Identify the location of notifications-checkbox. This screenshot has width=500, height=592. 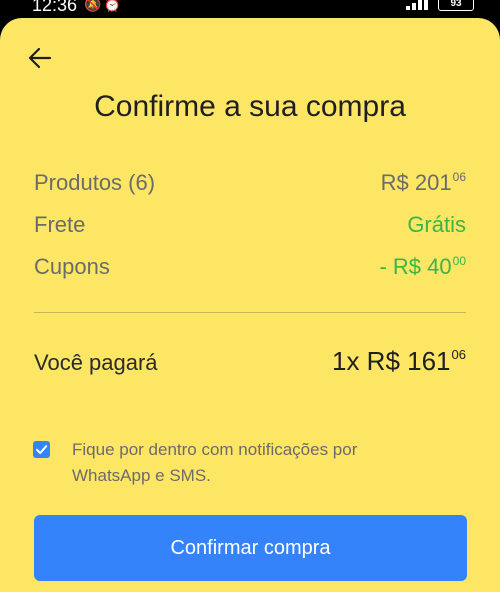
(41, 449).